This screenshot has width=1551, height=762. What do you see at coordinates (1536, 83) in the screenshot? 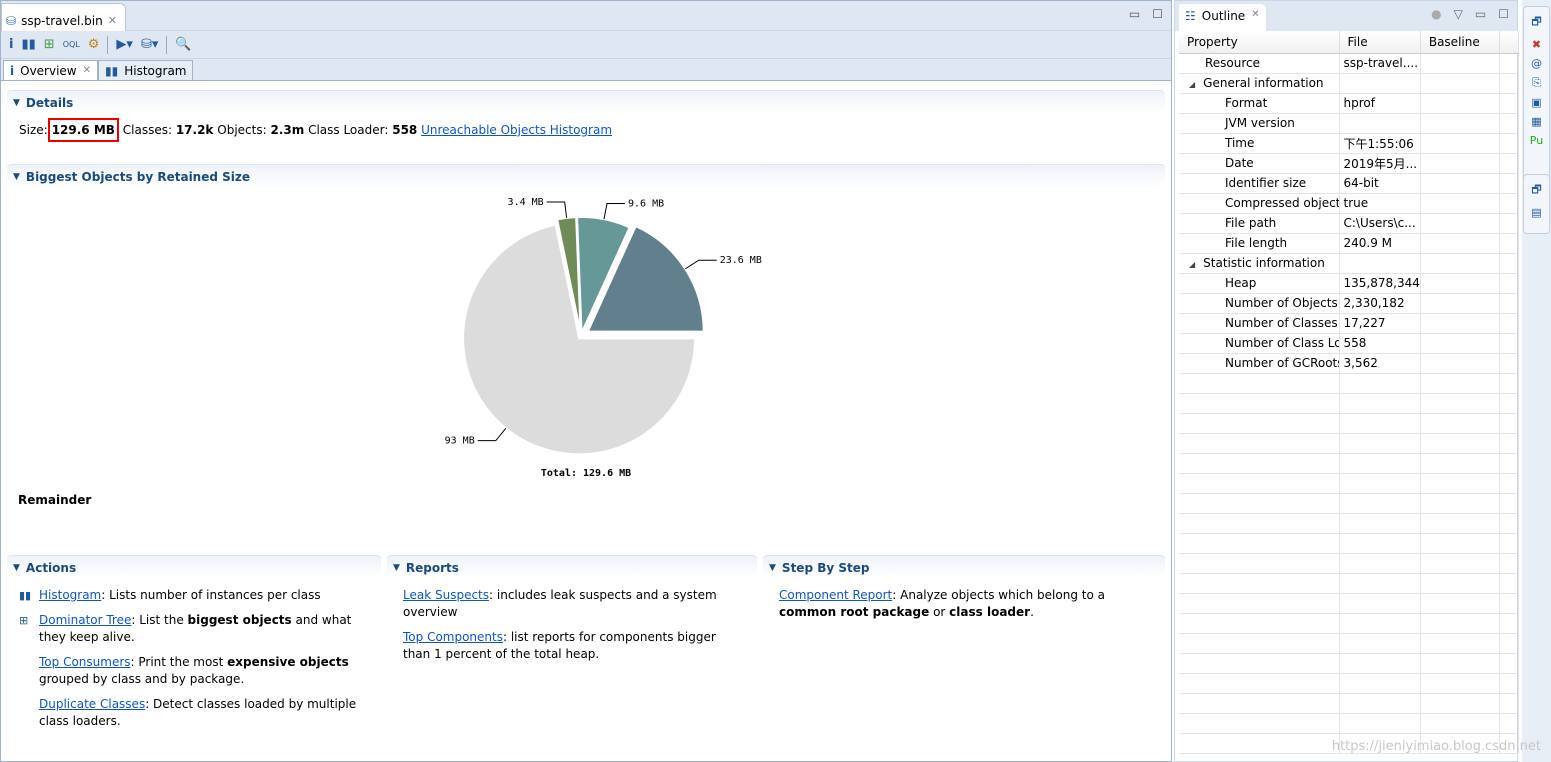
I see `snippet-icon: ⎘` at bounding box center [1536, 83].